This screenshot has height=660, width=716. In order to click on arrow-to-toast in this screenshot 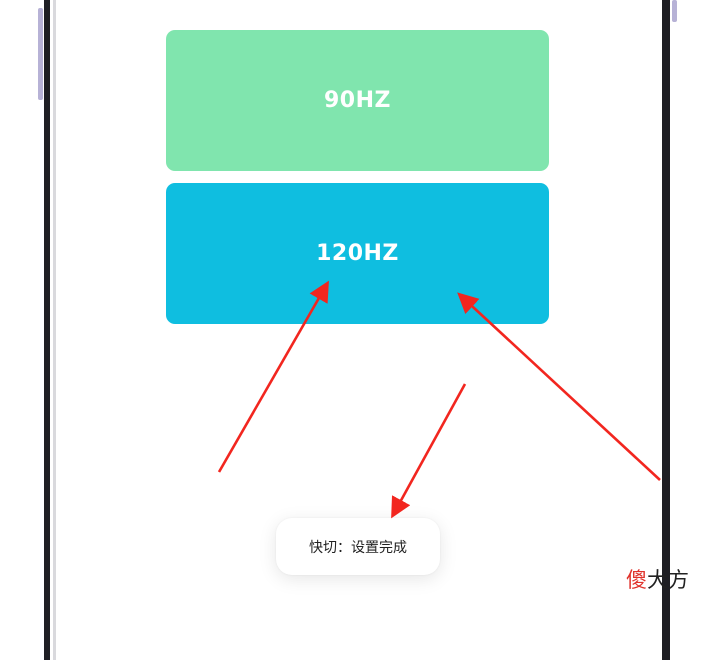, I will do `click(429, 451)`.